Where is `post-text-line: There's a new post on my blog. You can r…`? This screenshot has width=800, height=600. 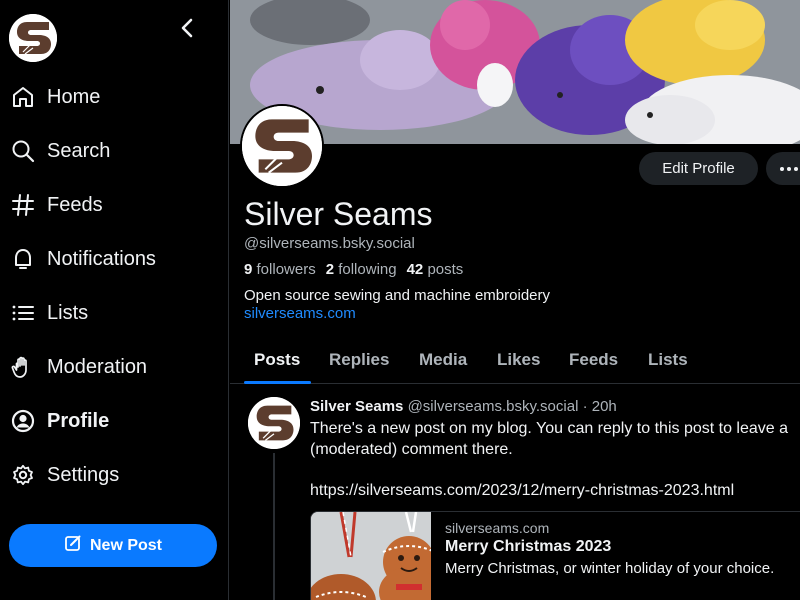 post-text-line: There's a new post on my blog. You can r… is located at coordinates (549, 428).